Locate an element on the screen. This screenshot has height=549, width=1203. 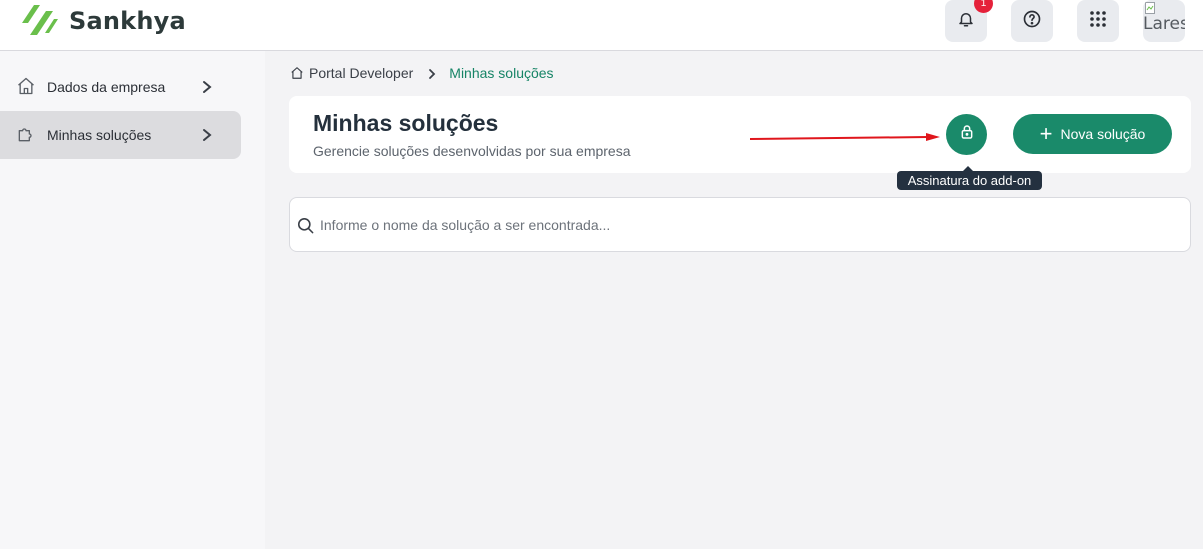
notification-badge: 1 is located at coordinates (983, 6).